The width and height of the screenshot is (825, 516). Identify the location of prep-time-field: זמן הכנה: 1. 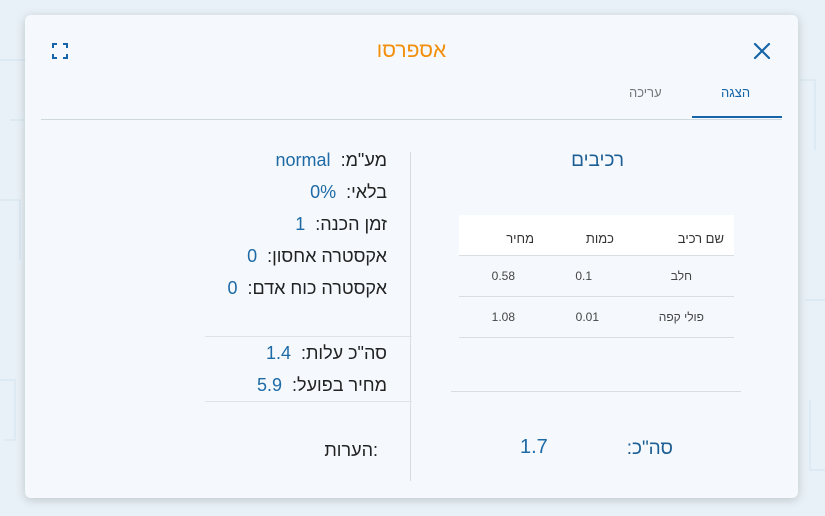
(341, 226).